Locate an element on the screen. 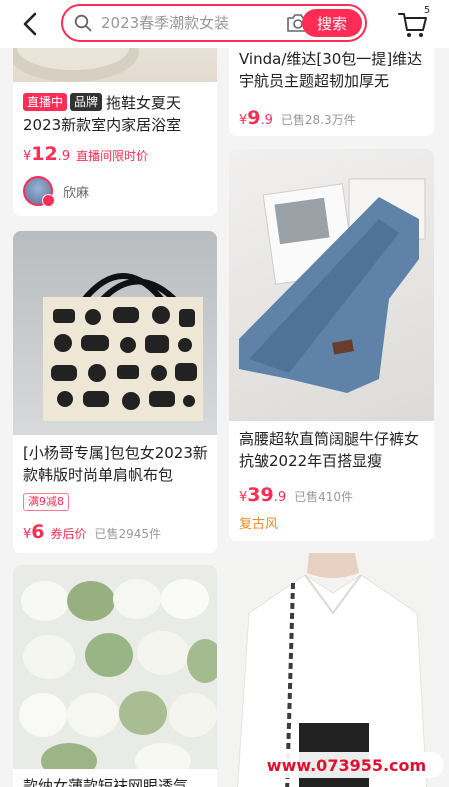 The height and width of the screenshot is (787, 449). product-card-socks: 款纳女薄款短袜网眼透气 is located at coordinates (115, 676).